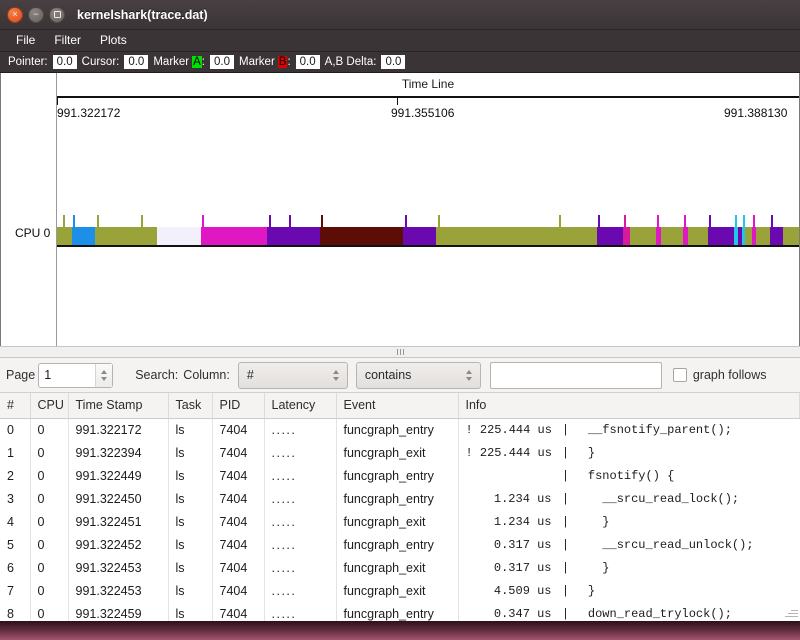  What do you see at coordinates (15, 590) in the screenshot?
I see `cell-num: 7` at bounding box center [15, 590].